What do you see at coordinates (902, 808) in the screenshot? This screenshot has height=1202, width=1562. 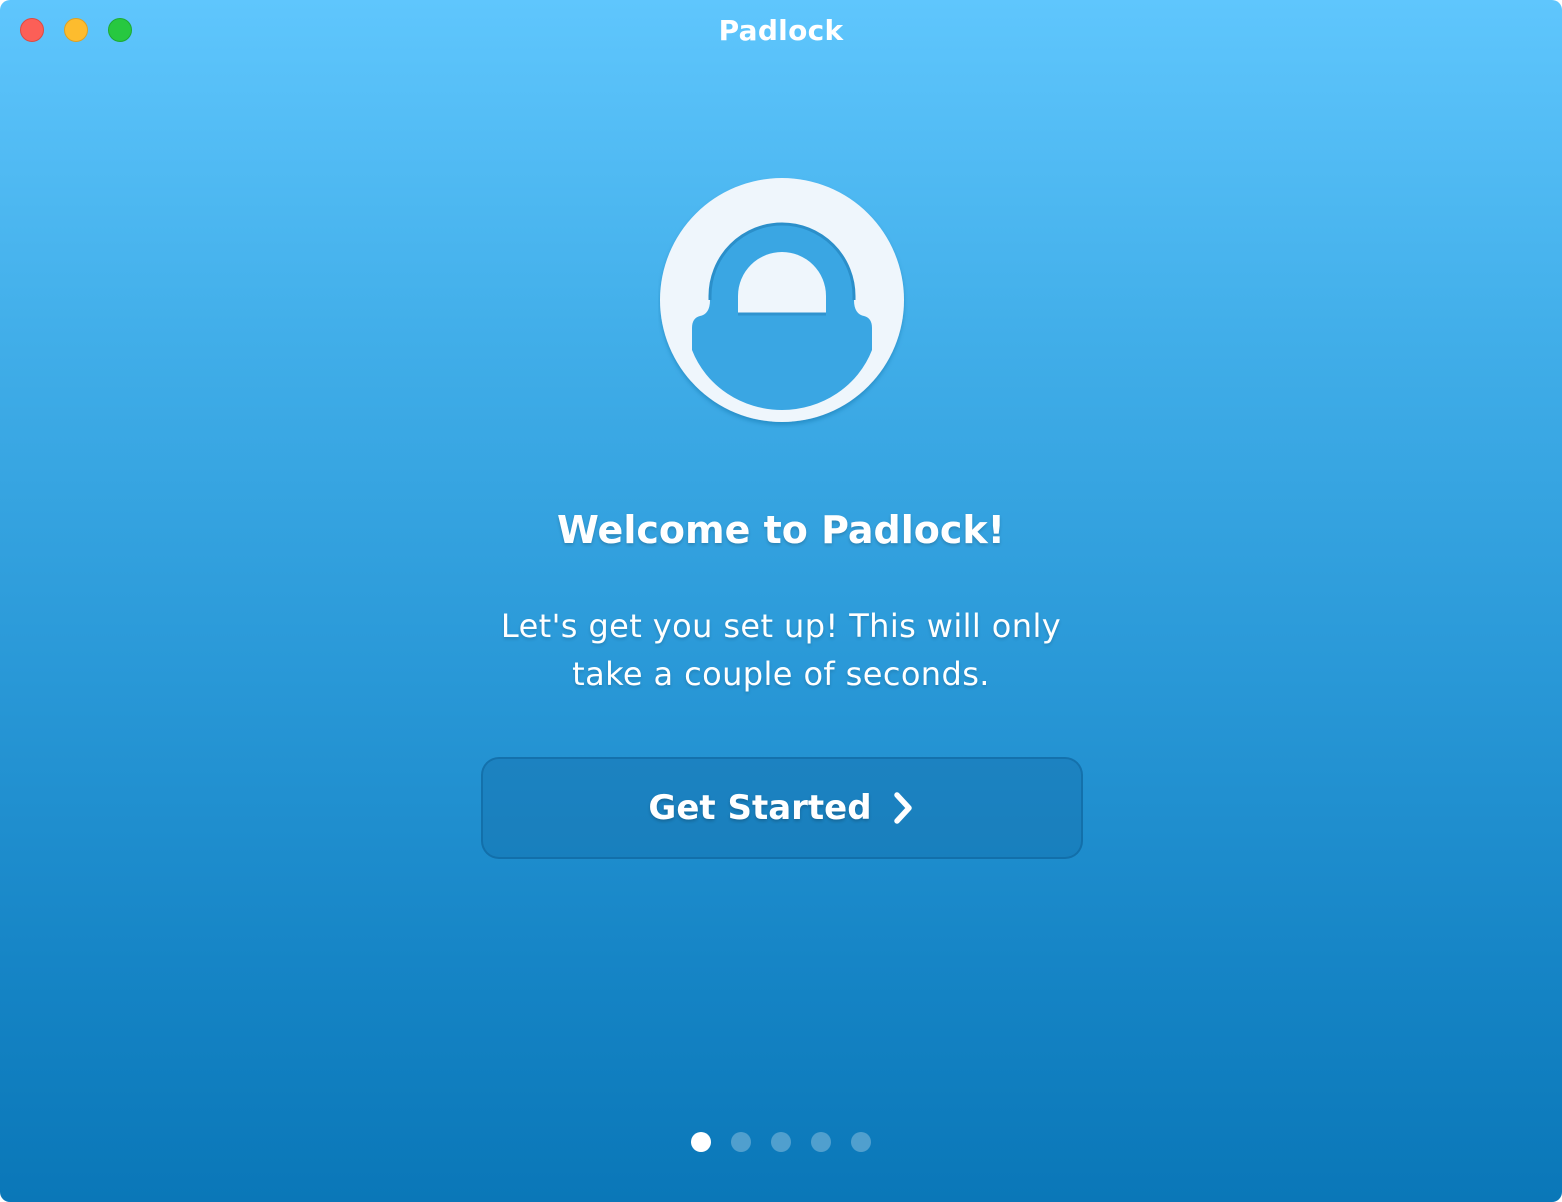 I see `chevron-right-icon` at bounding box center [902, 808].